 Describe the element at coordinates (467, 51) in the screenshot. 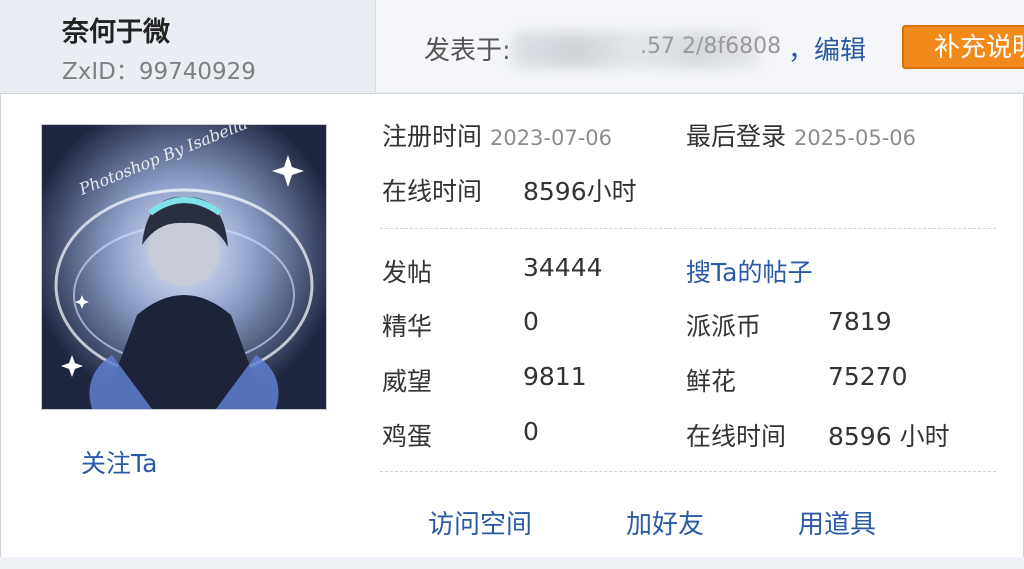

I see `posted-label: 发表于:` at that location.